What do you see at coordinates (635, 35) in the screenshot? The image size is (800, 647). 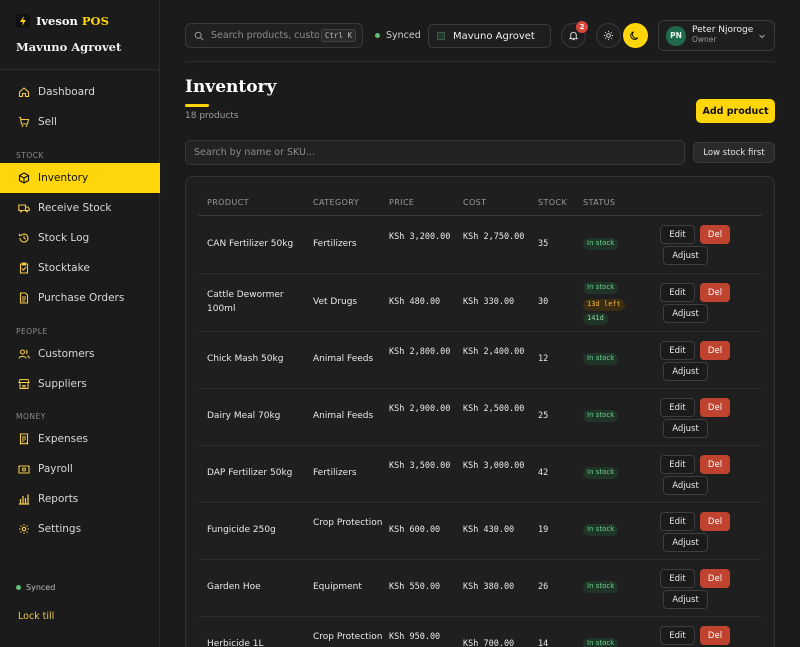 I see `dark-mode-button` at bounding box center [635, 35].